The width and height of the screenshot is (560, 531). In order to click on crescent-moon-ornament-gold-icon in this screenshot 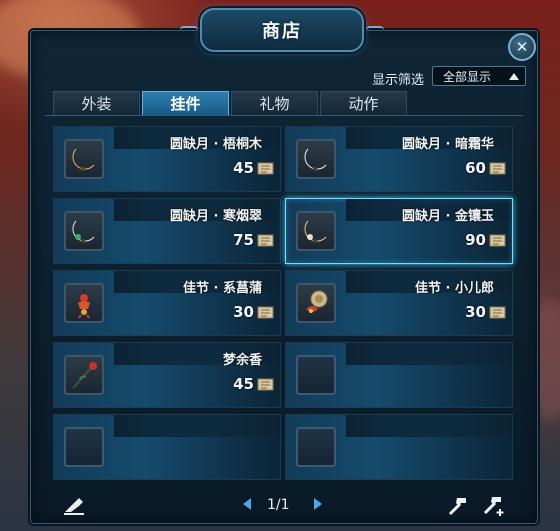, I will do `click(84, 159)`.